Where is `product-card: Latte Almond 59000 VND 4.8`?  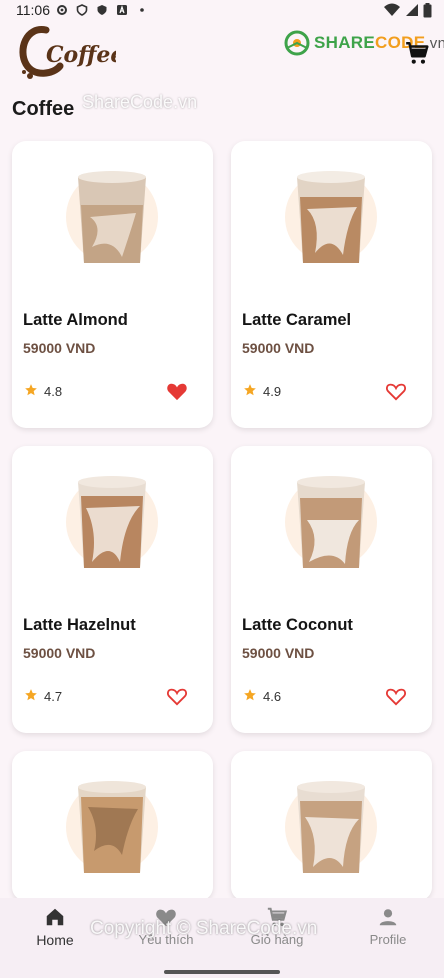
product-card: Latte Almond 59000 VND 4.8 is located at coordinates (112, 284).